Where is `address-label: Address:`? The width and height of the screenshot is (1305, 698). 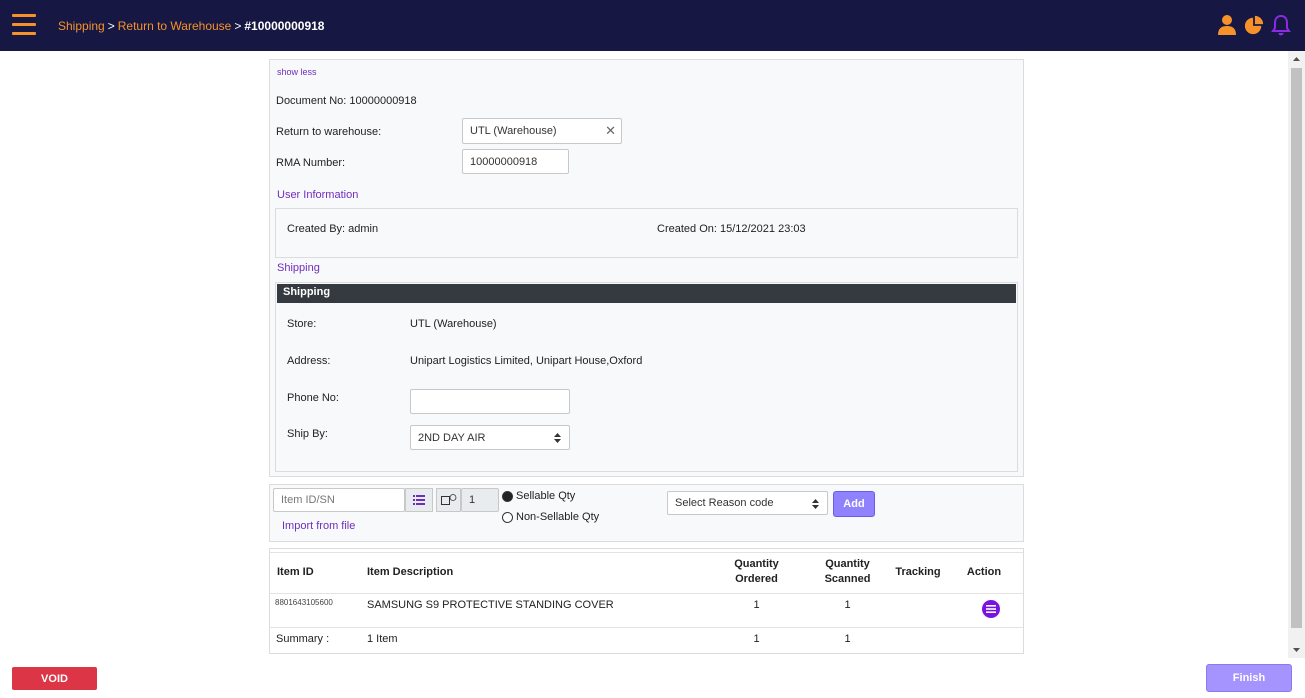
address-label: Address: is located at coordinates (309, 361).